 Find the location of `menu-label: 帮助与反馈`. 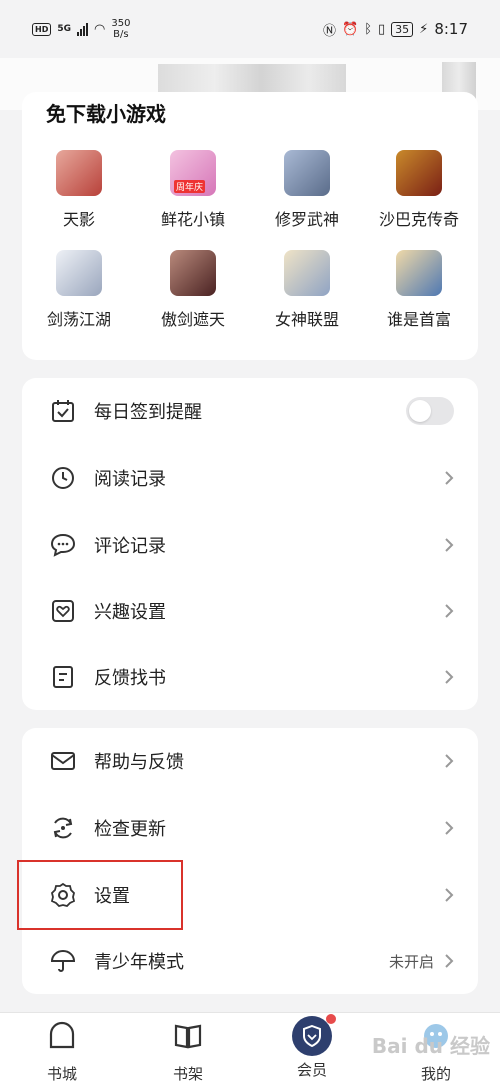

menu-label: 帮助与反馈 is located at coordinates (139, 762).